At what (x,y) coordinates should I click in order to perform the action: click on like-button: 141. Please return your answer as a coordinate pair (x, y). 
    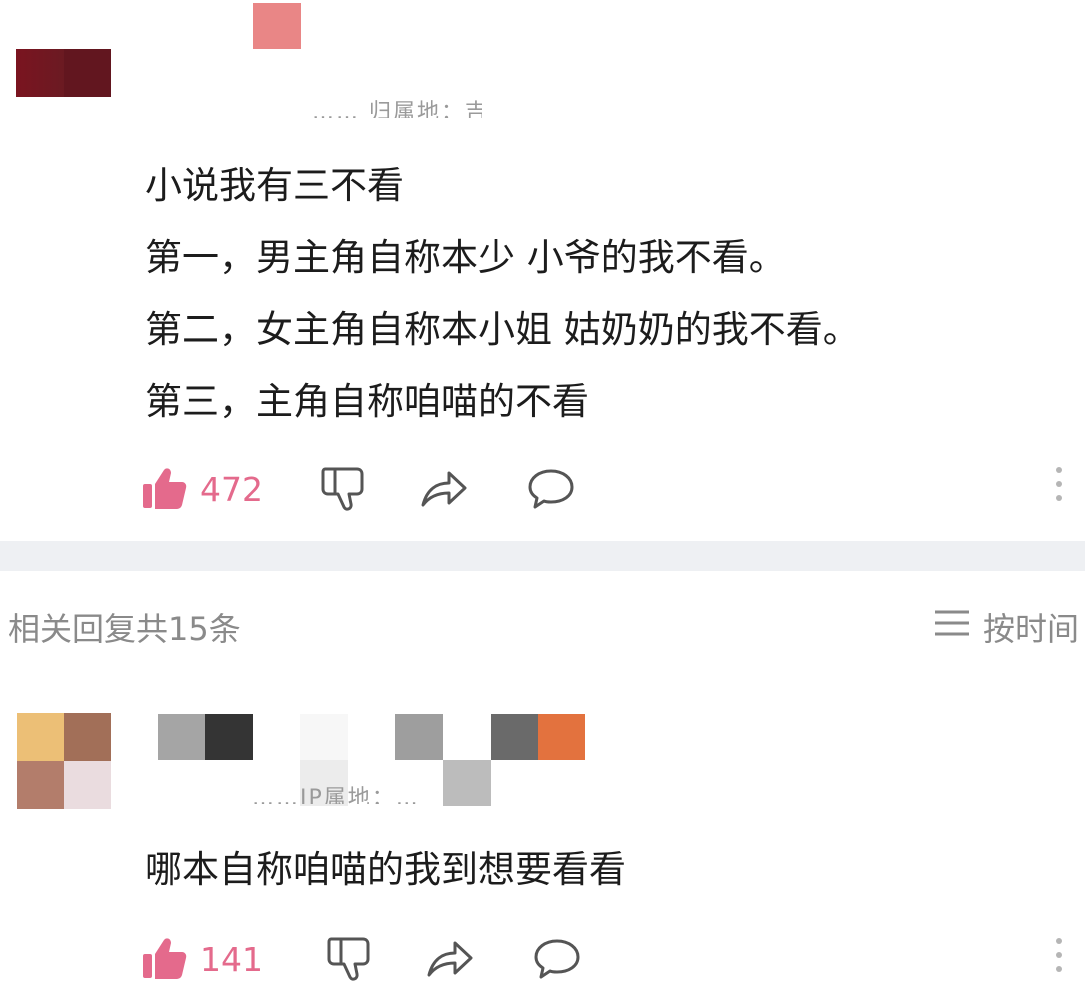
    Looking at the image, I should click on (201, 959).